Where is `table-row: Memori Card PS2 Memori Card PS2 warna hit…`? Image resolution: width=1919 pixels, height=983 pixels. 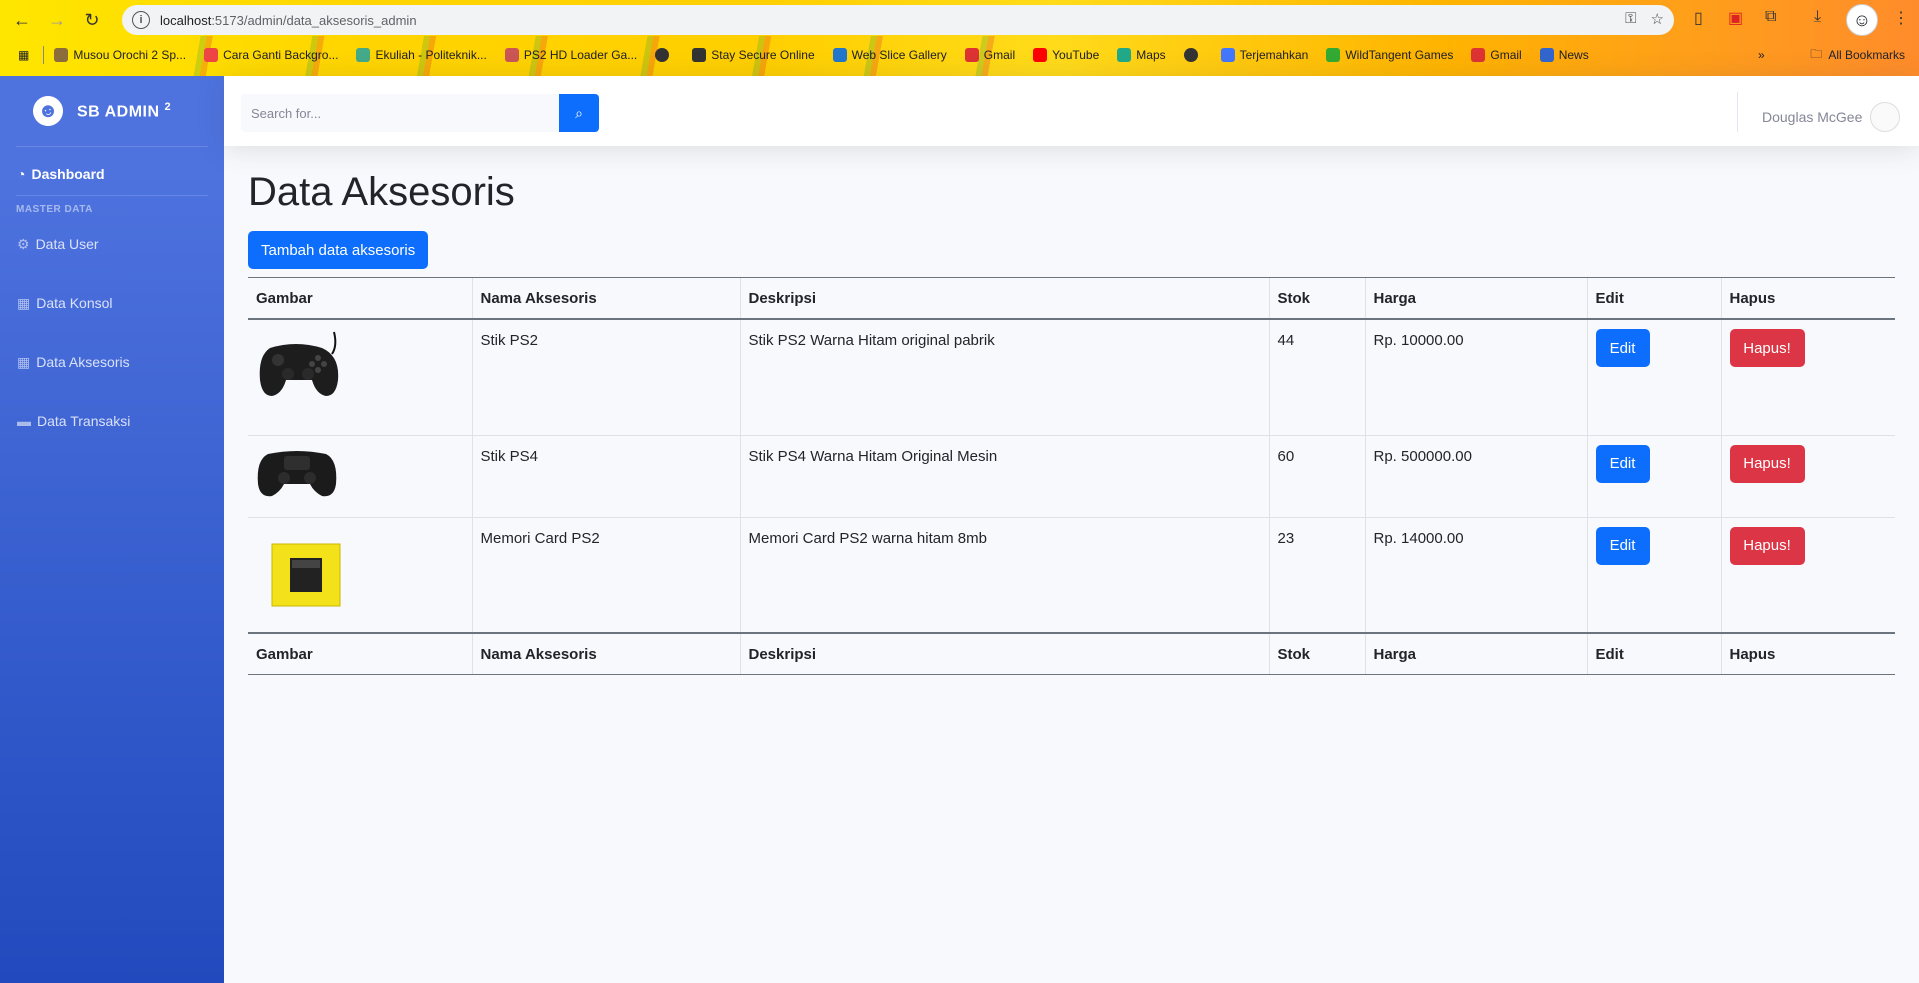 table-row: Memori Card PS2 Memori Card PS2 warna hit… is located at coordinates (1071, 575).